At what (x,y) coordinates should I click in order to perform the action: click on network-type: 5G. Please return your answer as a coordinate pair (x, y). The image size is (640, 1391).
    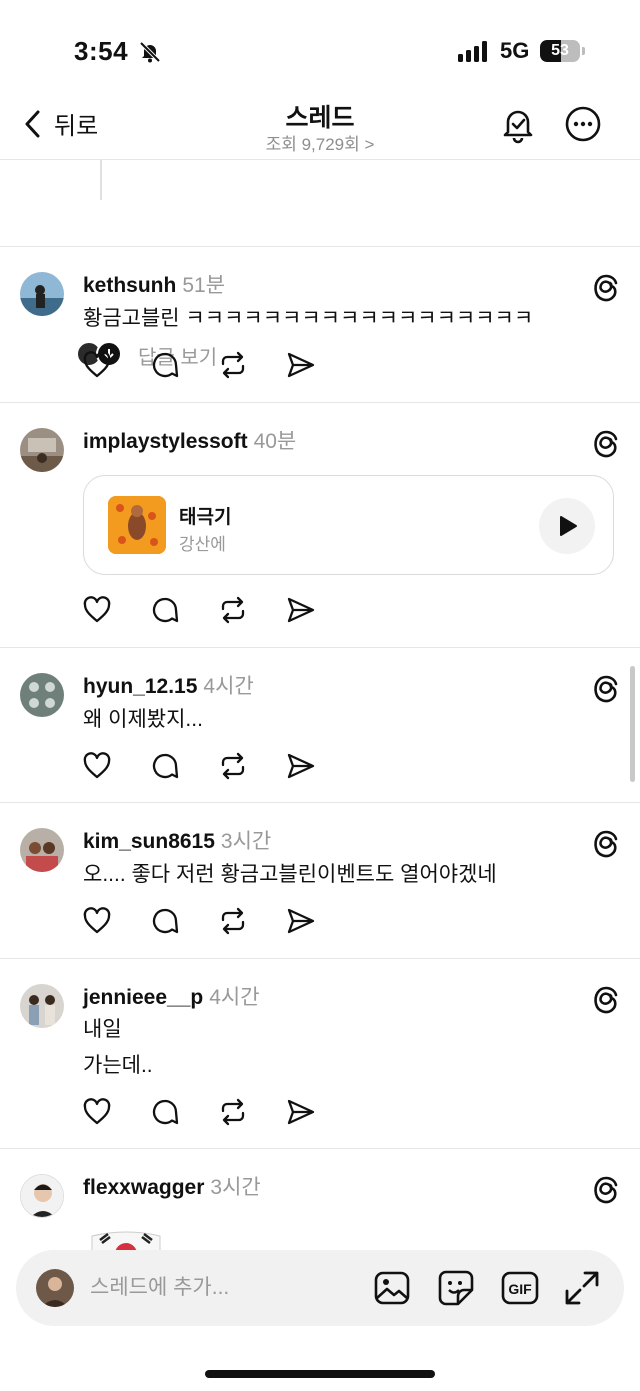
    Looking at the image, I should click on (515, 50).